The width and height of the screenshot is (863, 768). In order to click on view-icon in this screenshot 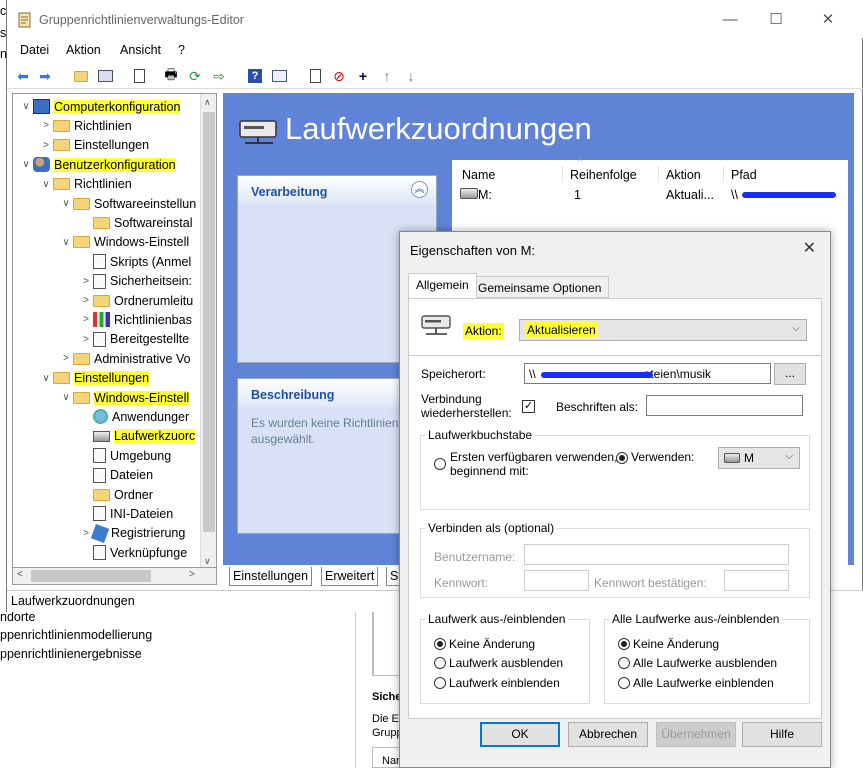, I will do `click(279, 76)`.